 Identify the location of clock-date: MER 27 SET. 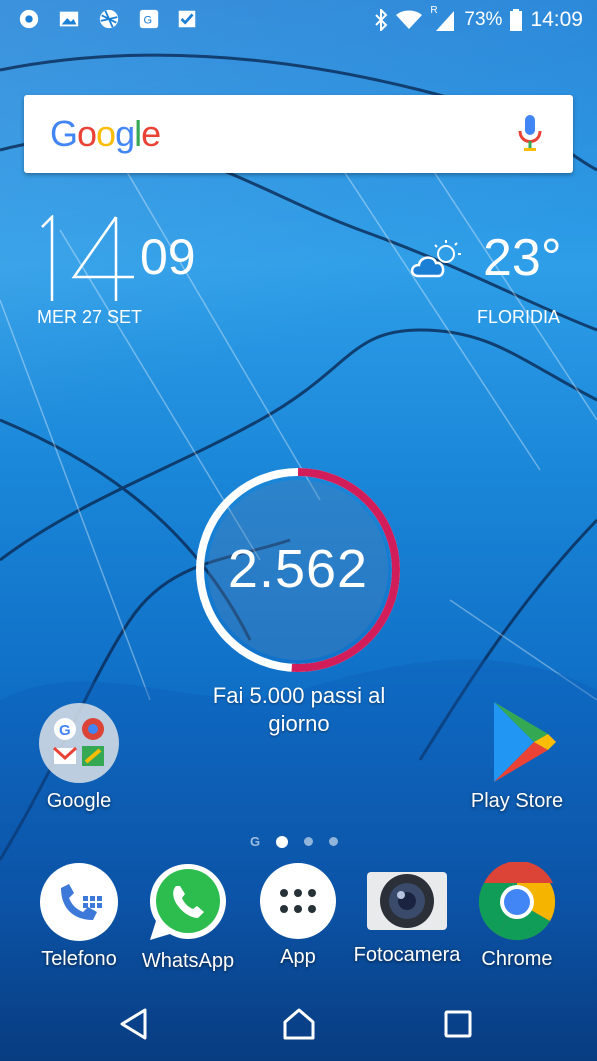
(90, 317).